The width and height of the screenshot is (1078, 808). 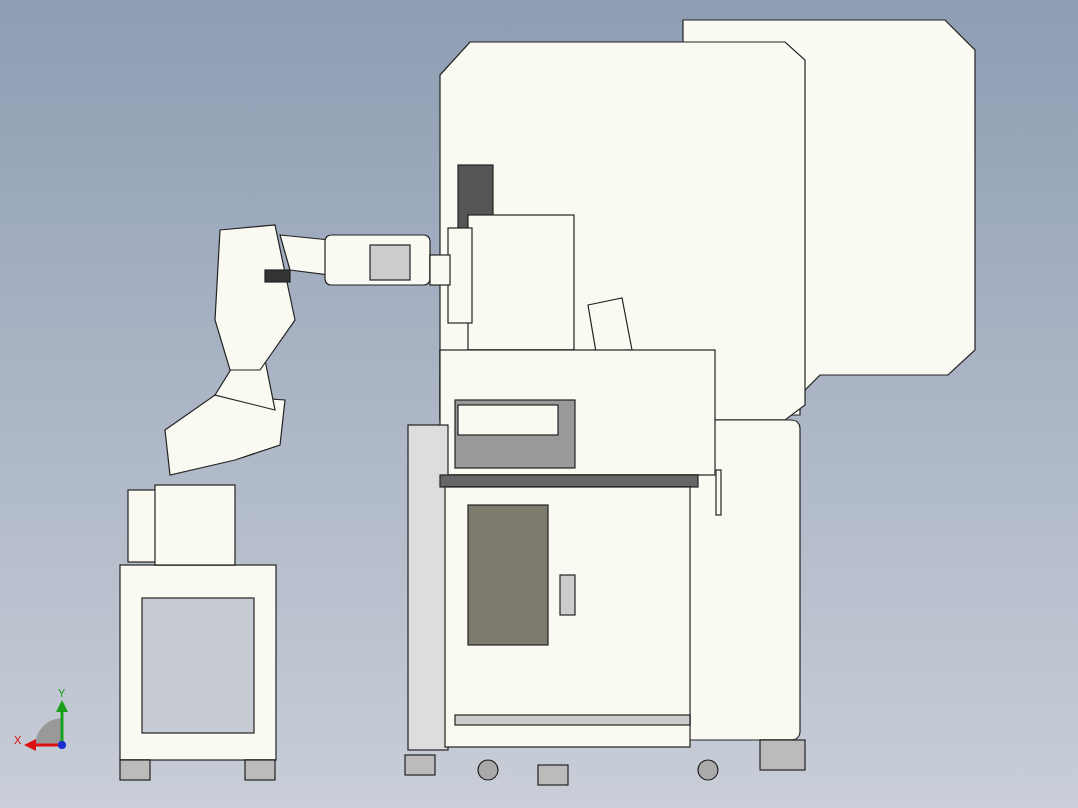 I want to click on y-axis-label: Y, so click(x=62, y=693).